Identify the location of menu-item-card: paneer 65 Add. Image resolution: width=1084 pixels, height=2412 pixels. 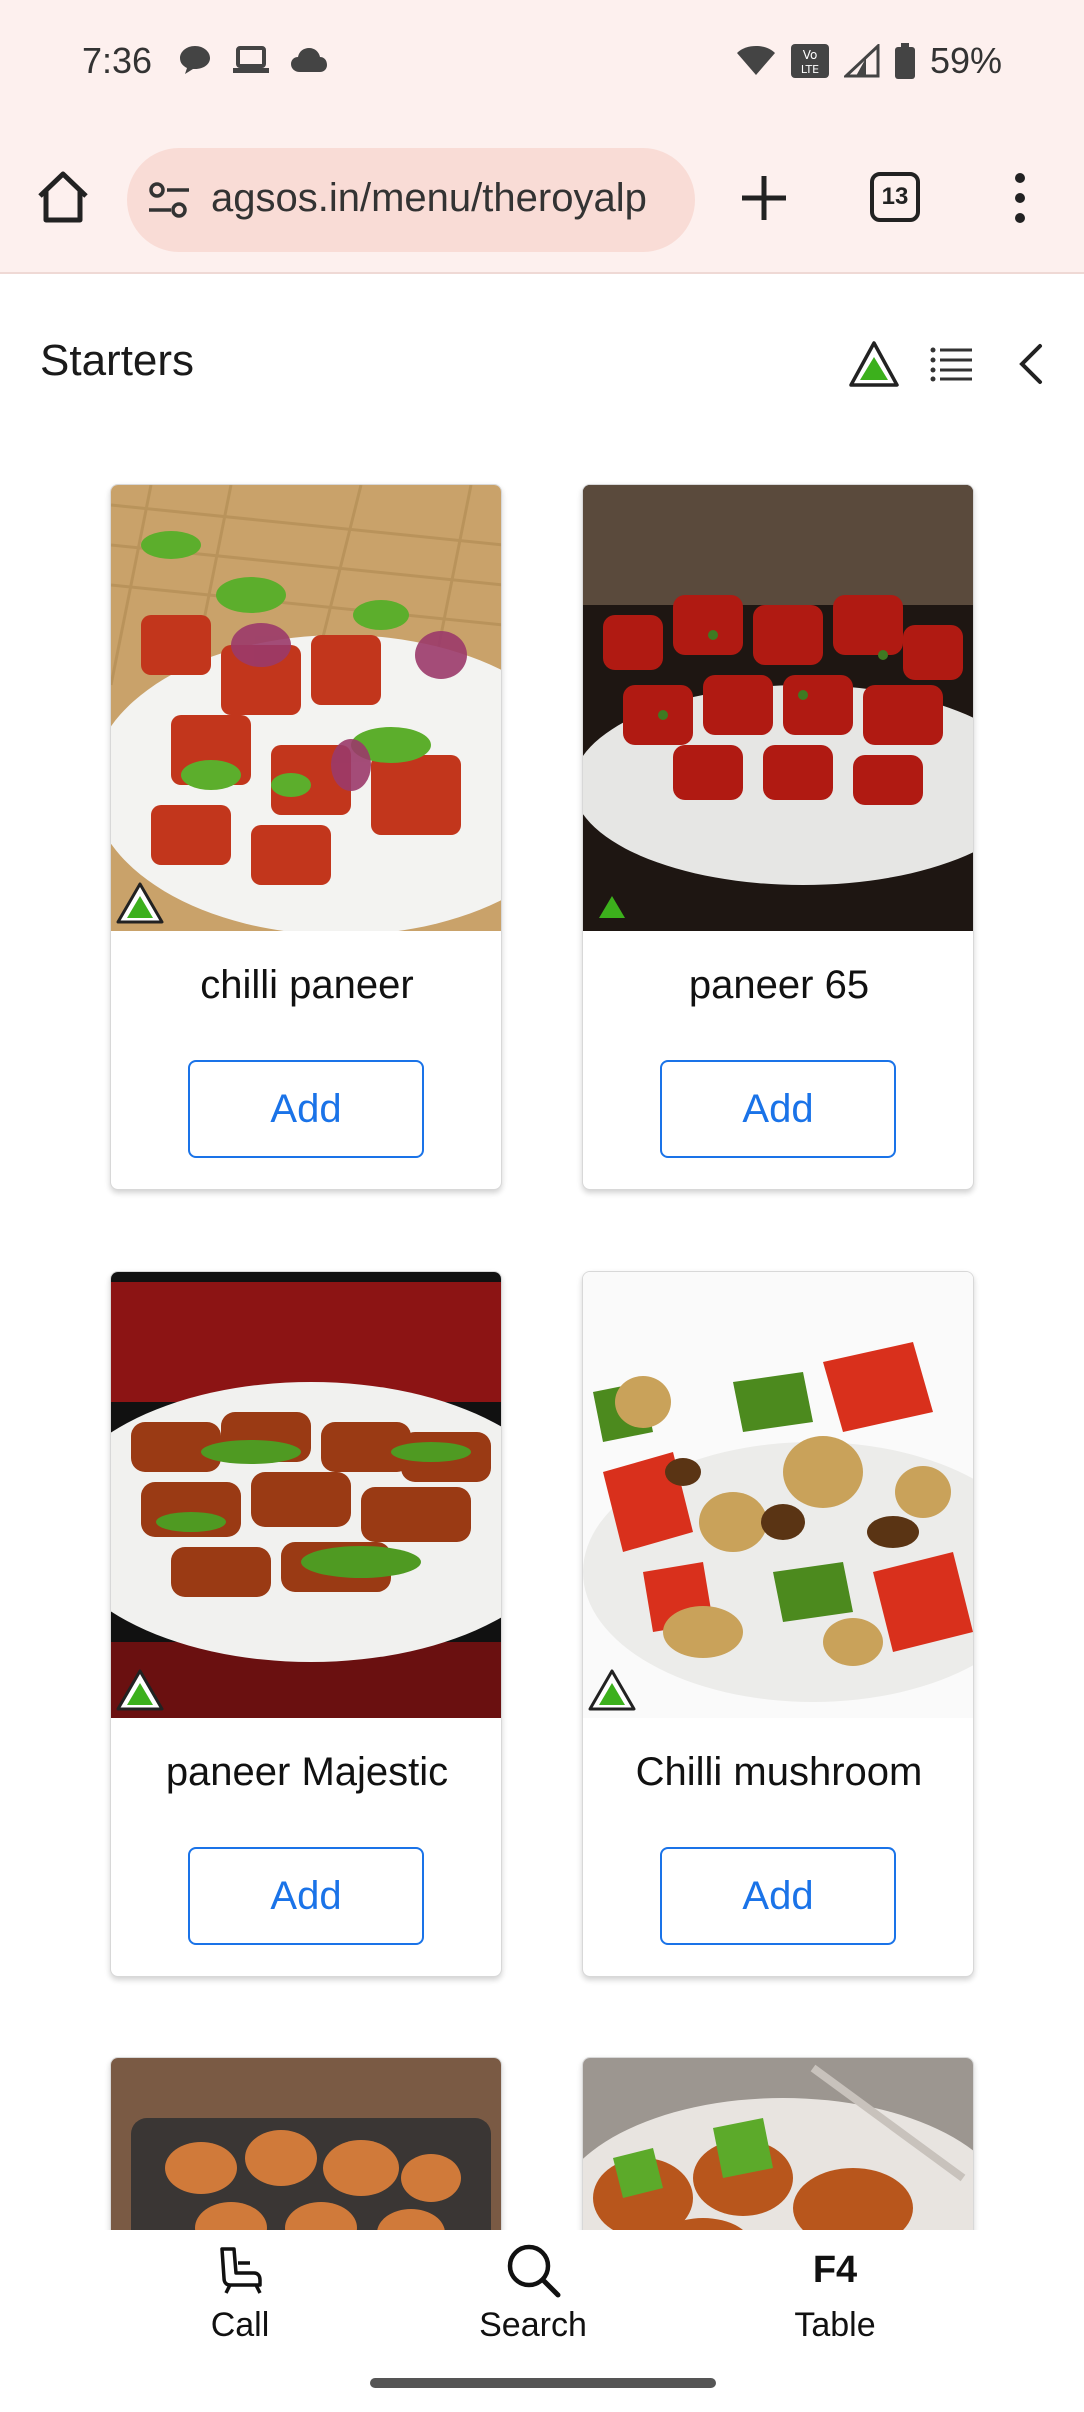
(778, 837).